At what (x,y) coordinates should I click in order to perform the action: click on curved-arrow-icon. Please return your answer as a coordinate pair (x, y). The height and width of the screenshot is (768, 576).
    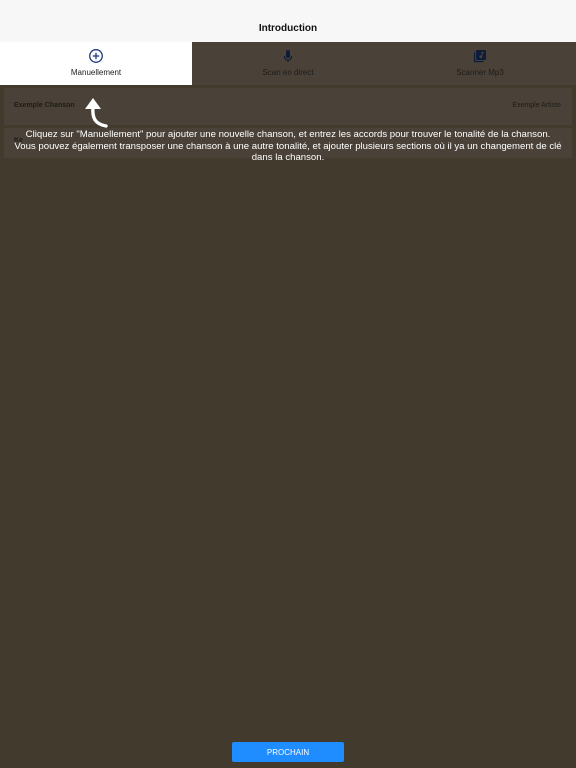
    Looking at the image, I should click on (96, 113).